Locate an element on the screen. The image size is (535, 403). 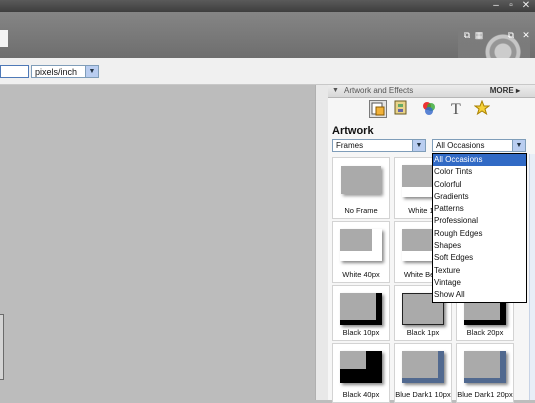
artwork-icon is located at coordinates (378, 109).